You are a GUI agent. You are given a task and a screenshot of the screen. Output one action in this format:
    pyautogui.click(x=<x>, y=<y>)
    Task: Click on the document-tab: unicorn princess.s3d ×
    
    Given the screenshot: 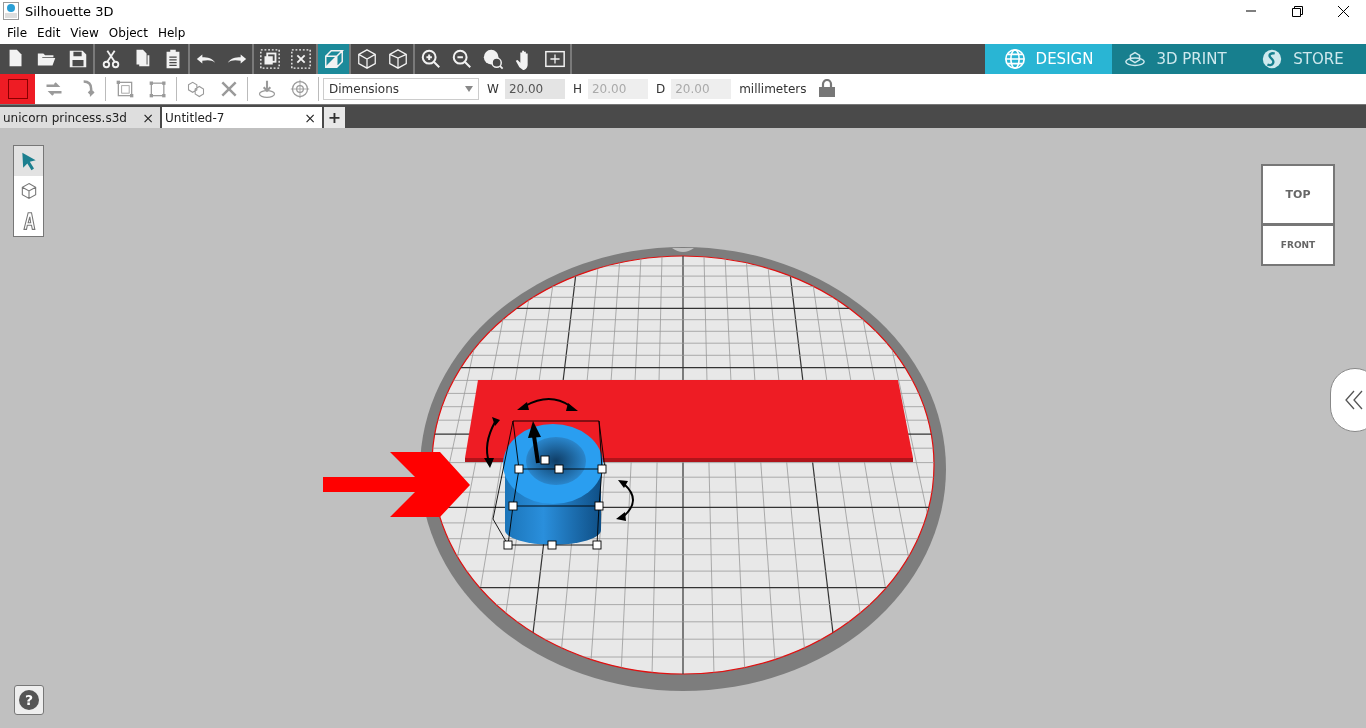 What is the action you would take?
    pyautogui.click(x=80, y=117)
    